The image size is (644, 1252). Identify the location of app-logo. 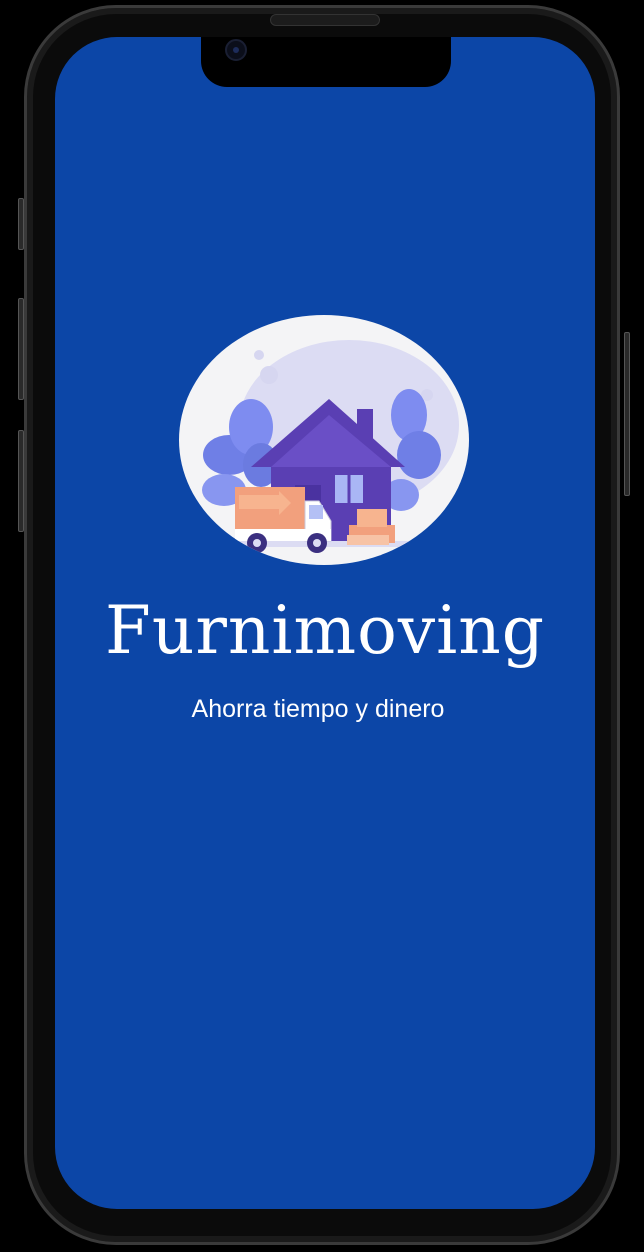
(324, 440).